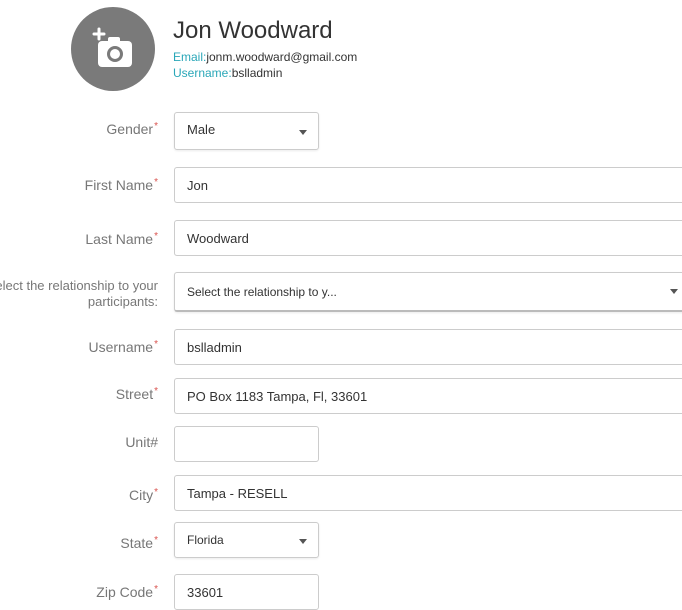 The height and width of the screenshot is (610, 682). What do you see at coordinates (136, 394) in the screenshot?
I see `street-label: Street*` at bounding box center [136, 394].